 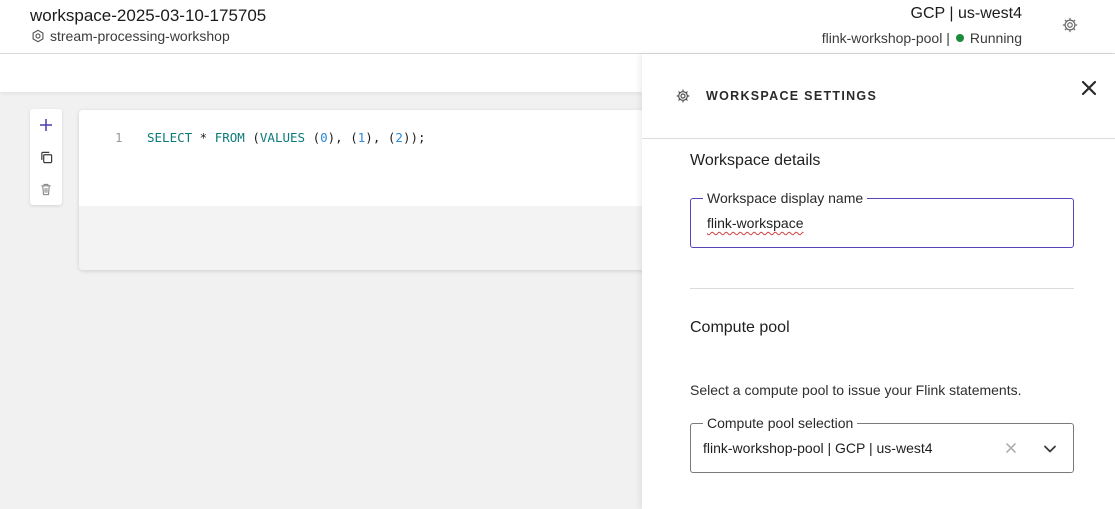 What do you see at coordinates (785, 198) in the screenshot?
I see `display-name-label: Workspace display name` at bounding box center [785, 198].